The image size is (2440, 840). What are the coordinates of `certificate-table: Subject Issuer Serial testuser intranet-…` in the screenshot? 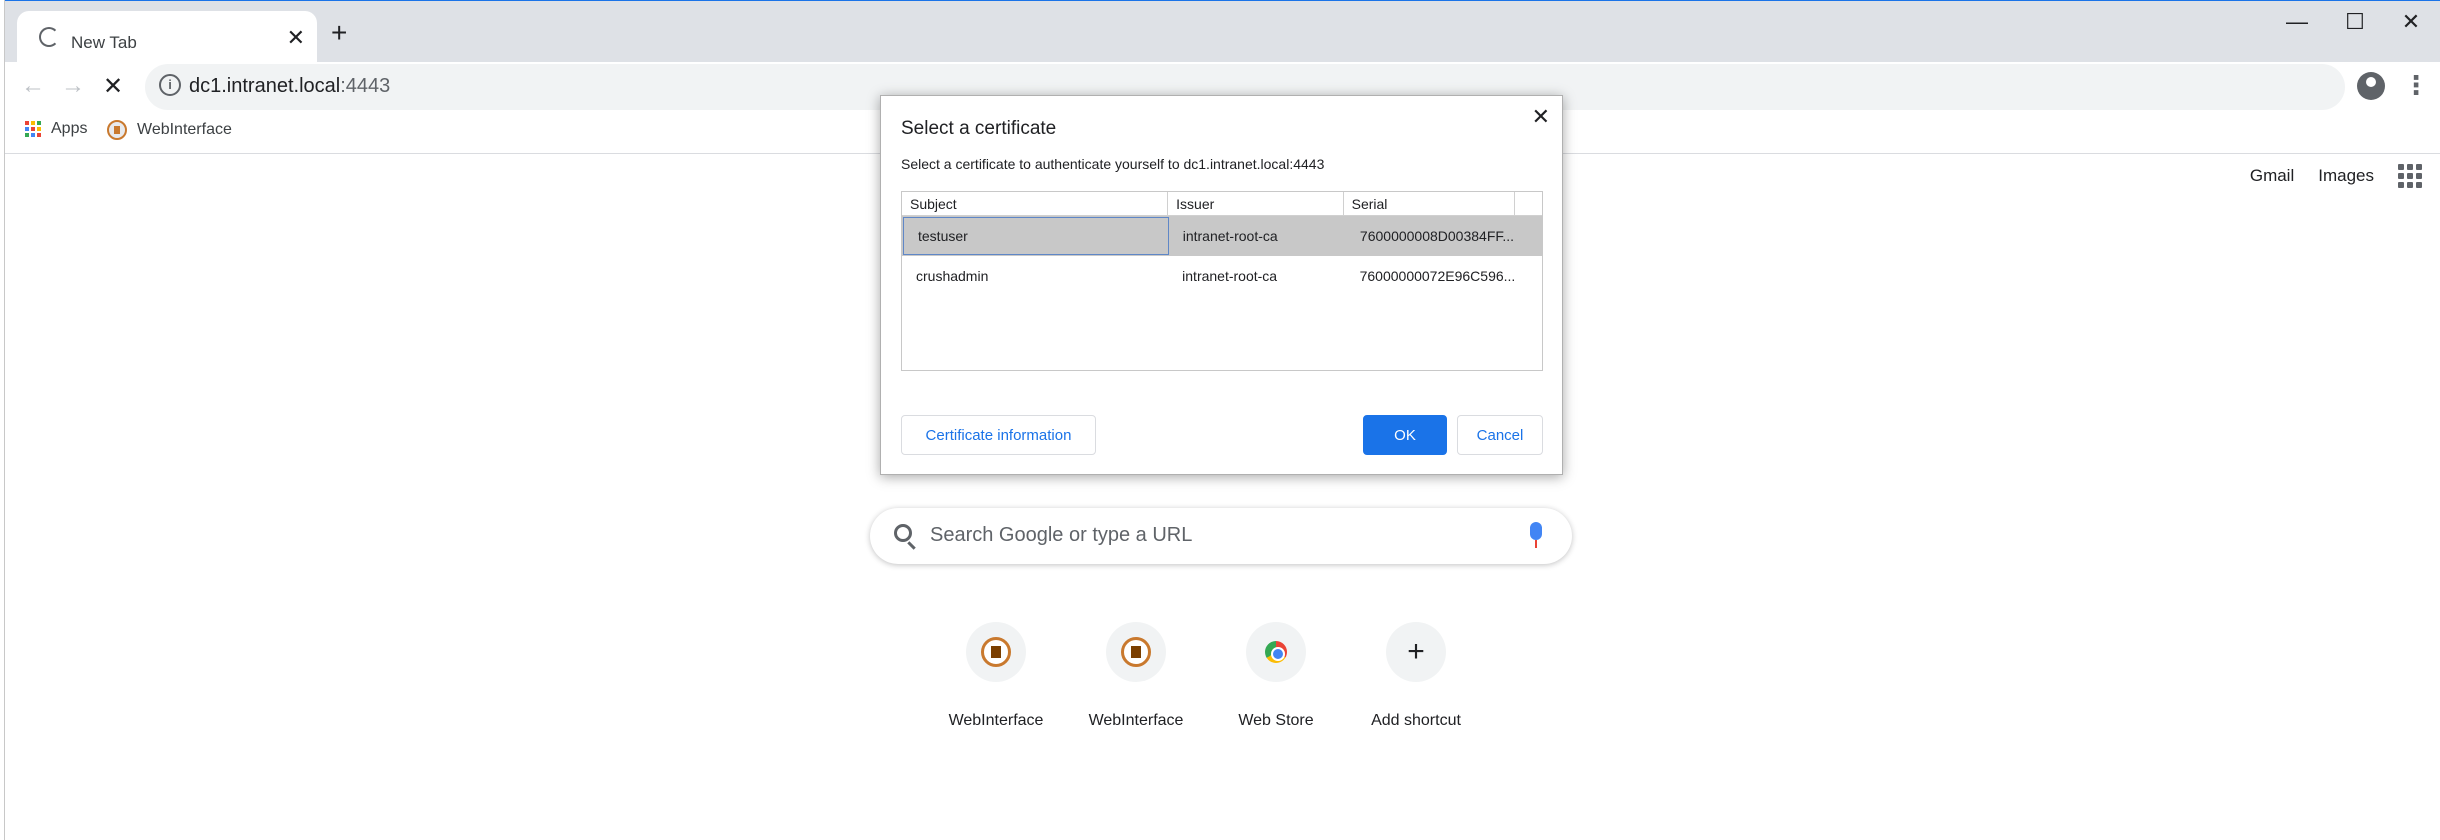 It's located at (1222, 281).